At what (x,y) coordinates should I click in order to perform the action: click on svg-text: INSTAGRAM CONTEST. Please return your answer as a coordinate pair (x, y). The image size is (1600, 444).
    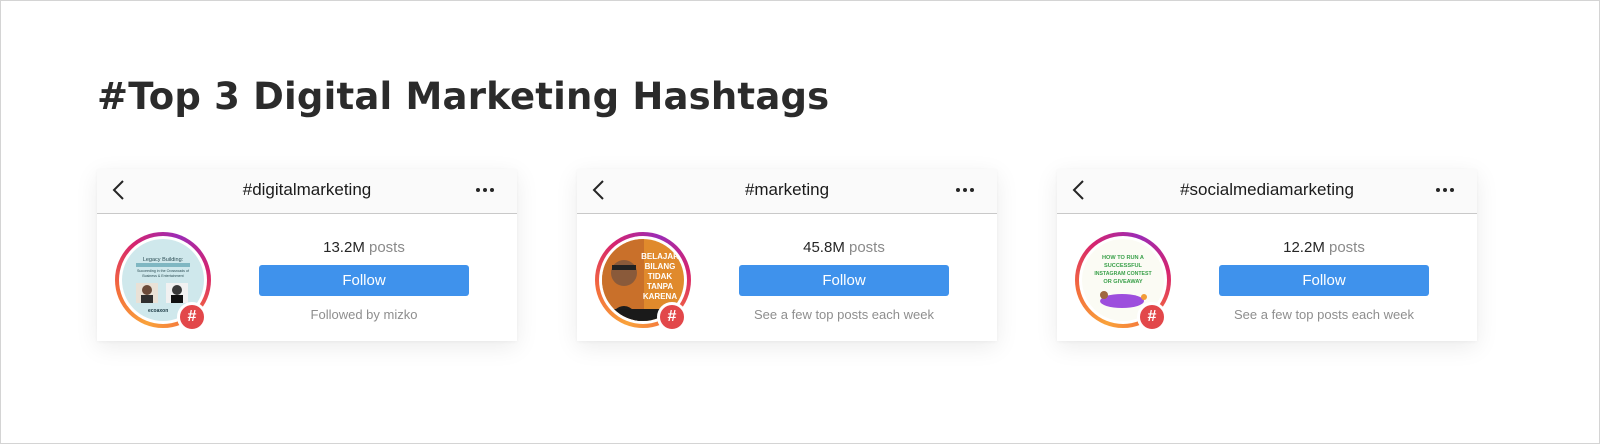
    Looking at the image, I should click on (1123, 274).